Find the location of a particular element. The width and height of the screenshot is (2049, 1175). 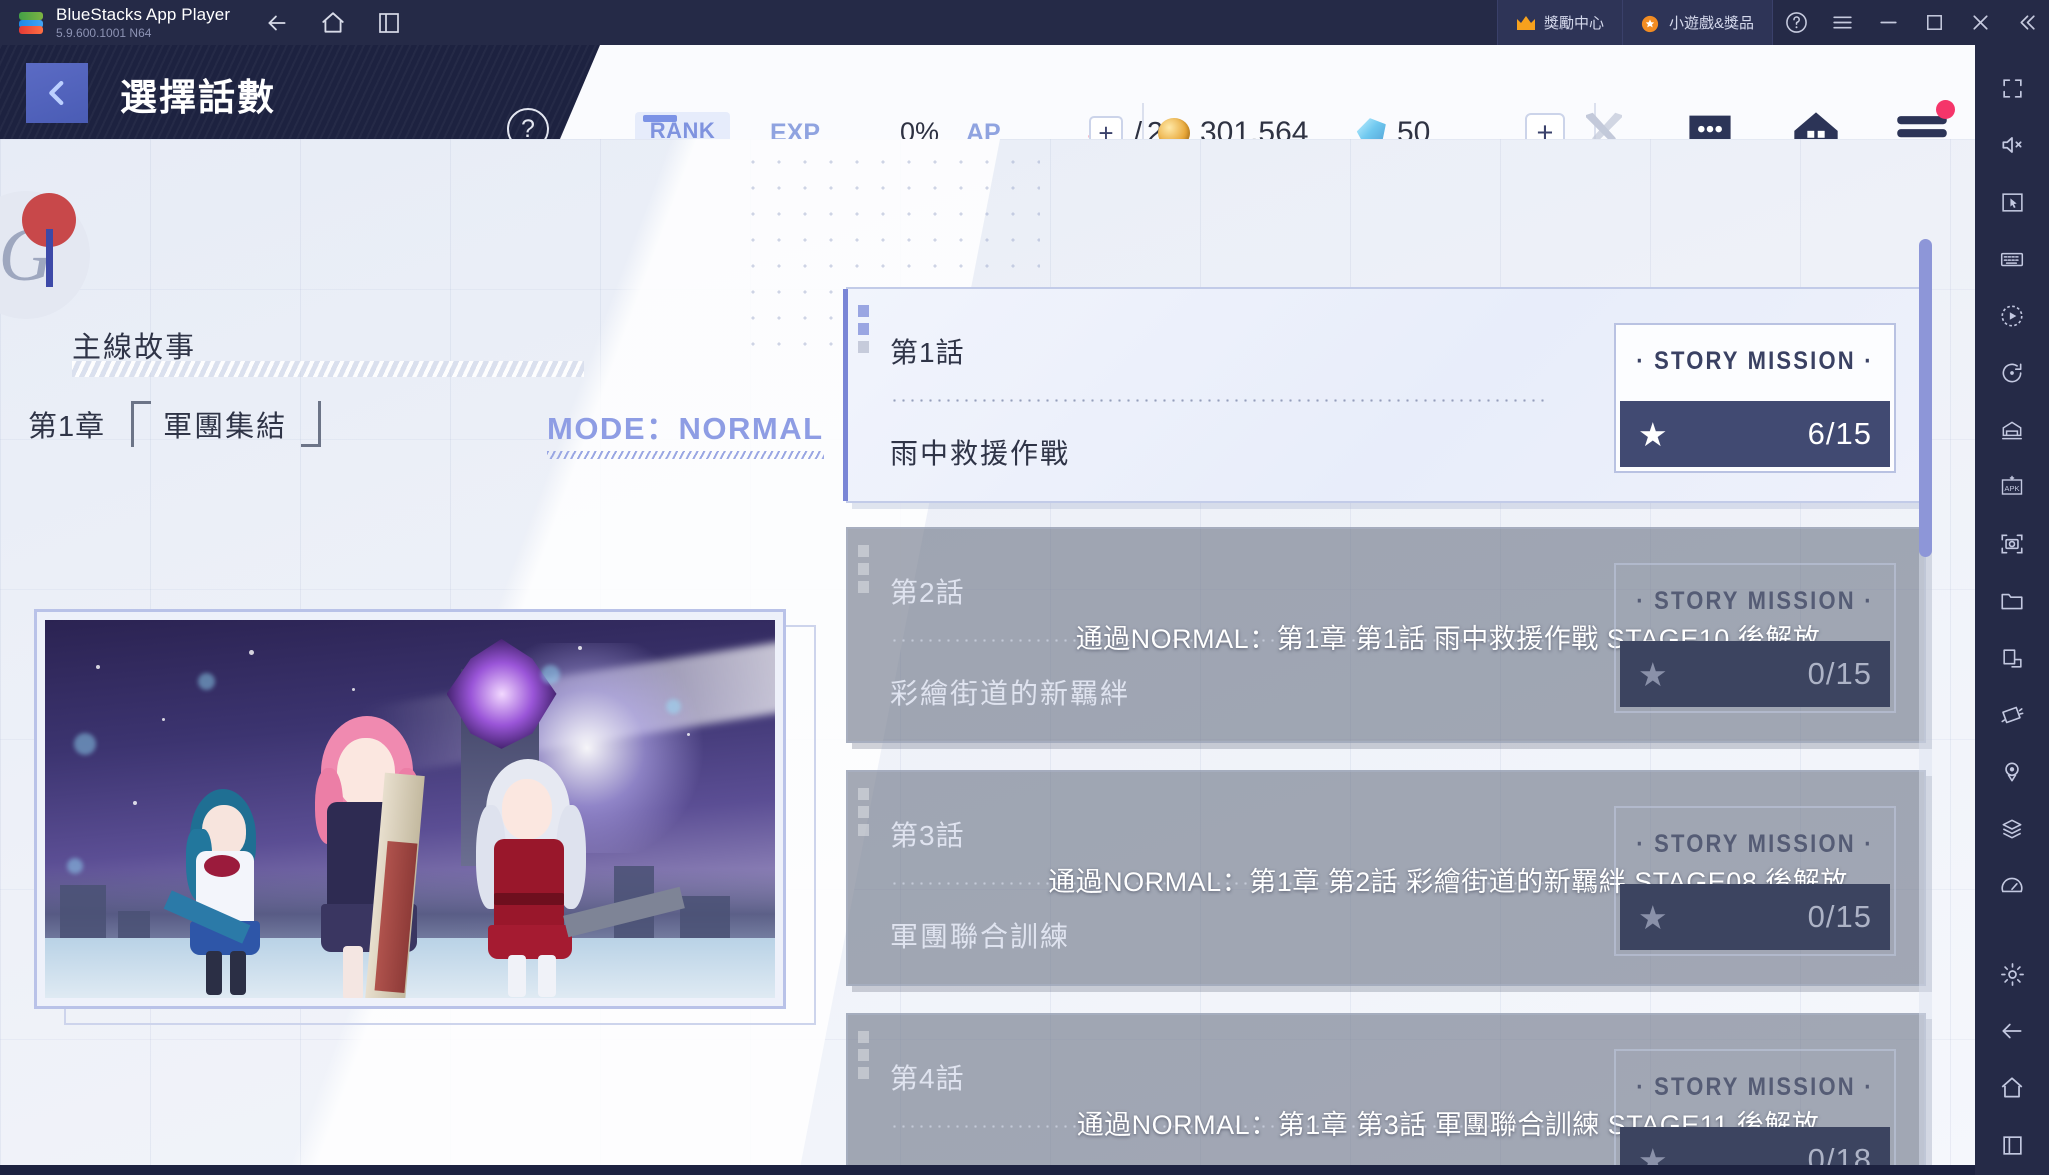

recents-icon is located at coordinates (2012, 1145).